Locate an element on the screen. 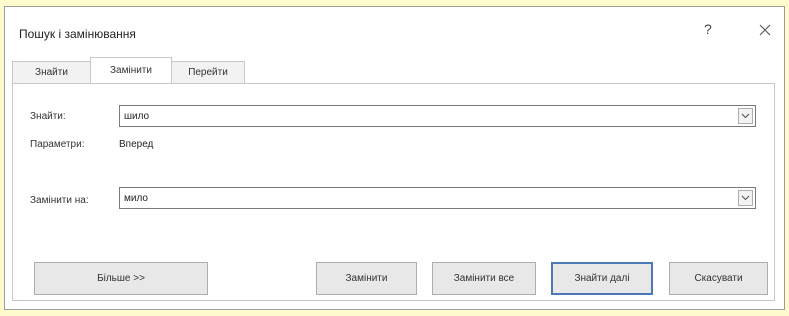  tab-goto: Перейти is located at coordinates (208, 72).